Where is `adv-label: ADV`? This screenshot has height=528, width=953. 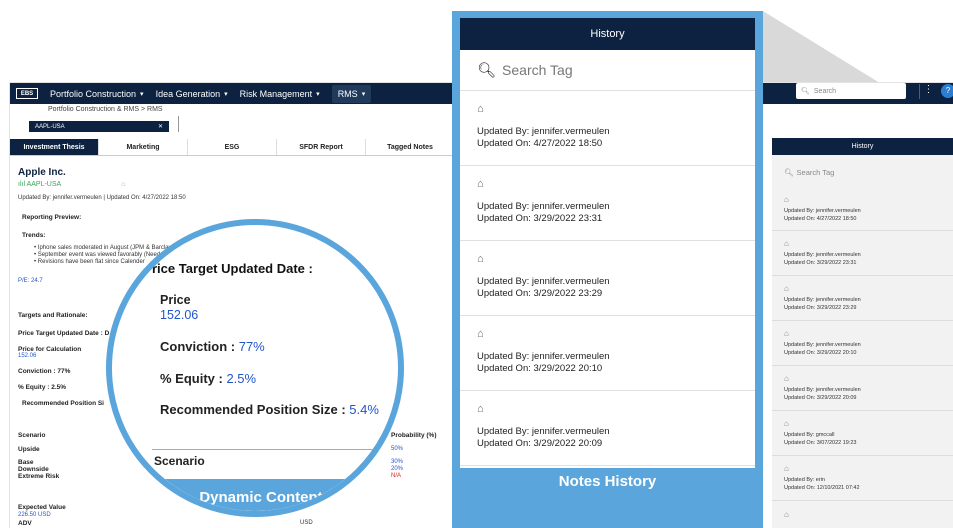
adv-label: ADV is located at coordinates (25, 523).